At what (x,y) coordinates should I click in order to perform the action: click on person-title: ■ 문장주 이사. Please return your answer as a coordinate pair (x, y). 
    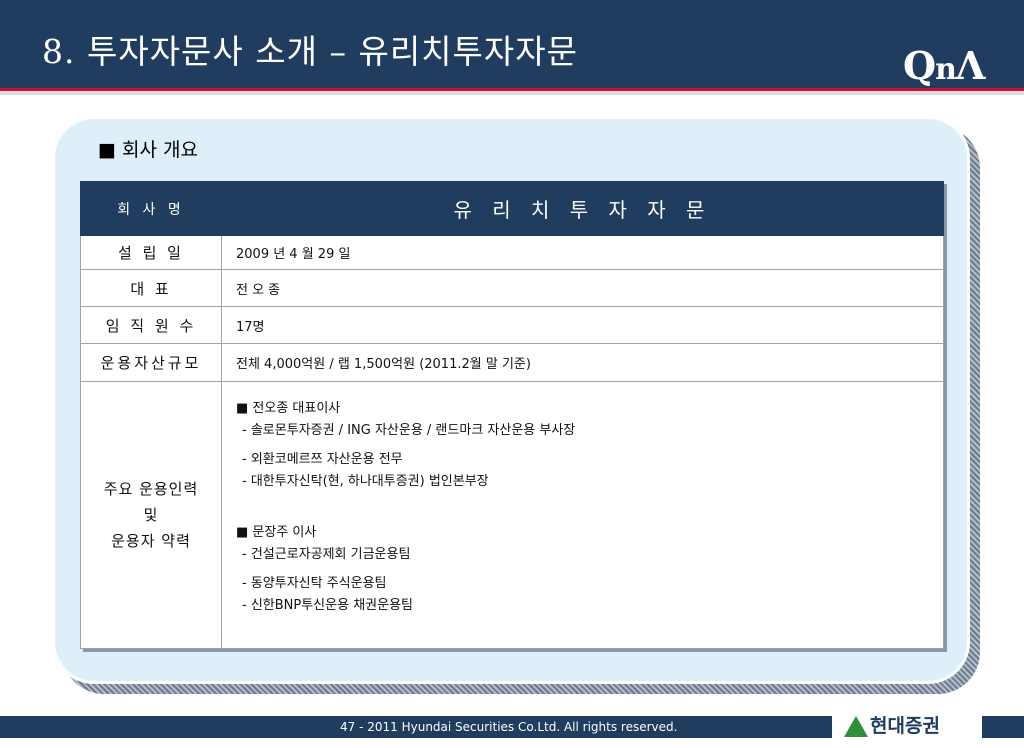
    Looking at the image, I should click on (276, 532).